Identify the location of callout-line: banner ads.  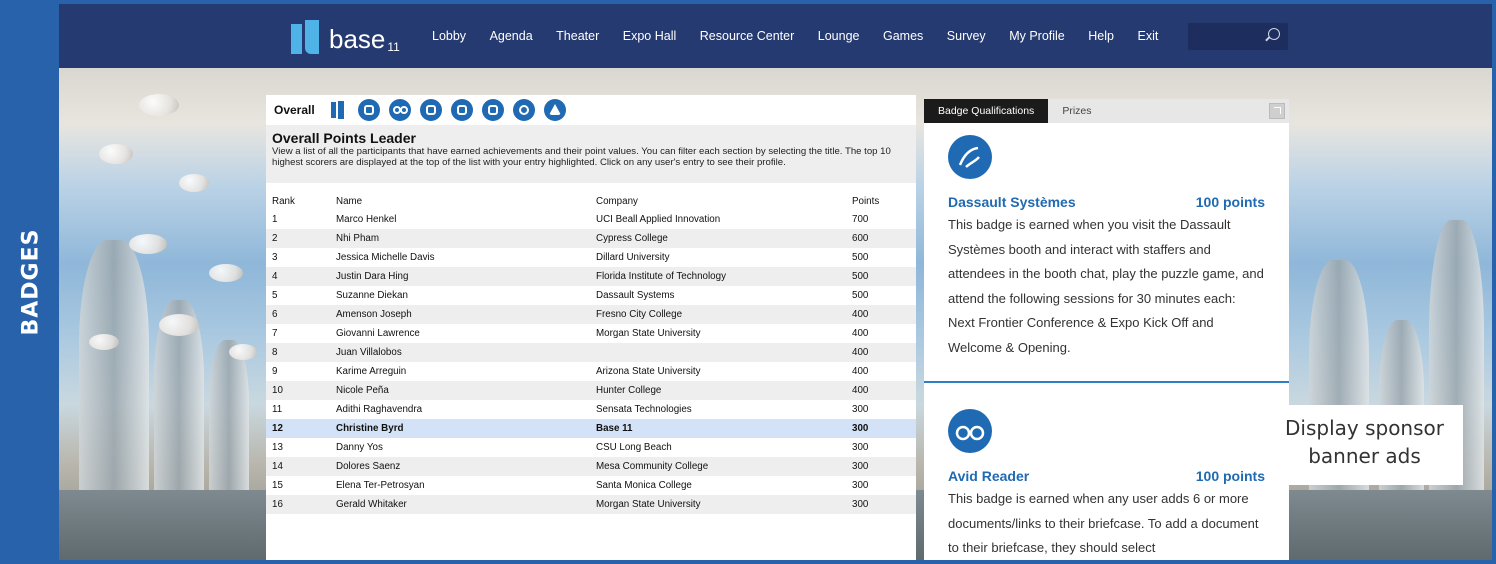
(1364, 456).